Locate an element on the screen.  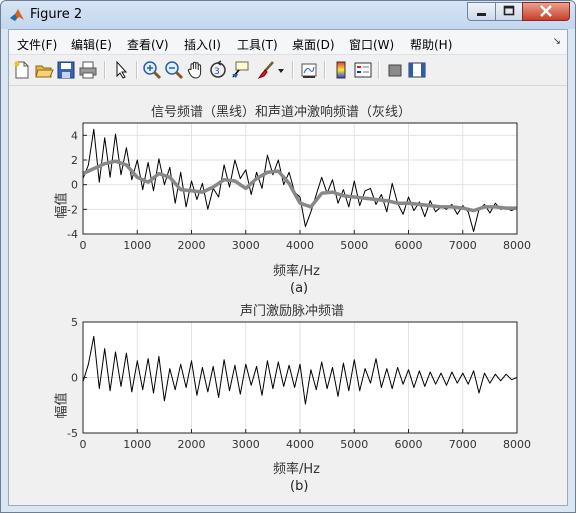
plot-a-xtick-label-3: 3000 is located at coordinates (246, 245).